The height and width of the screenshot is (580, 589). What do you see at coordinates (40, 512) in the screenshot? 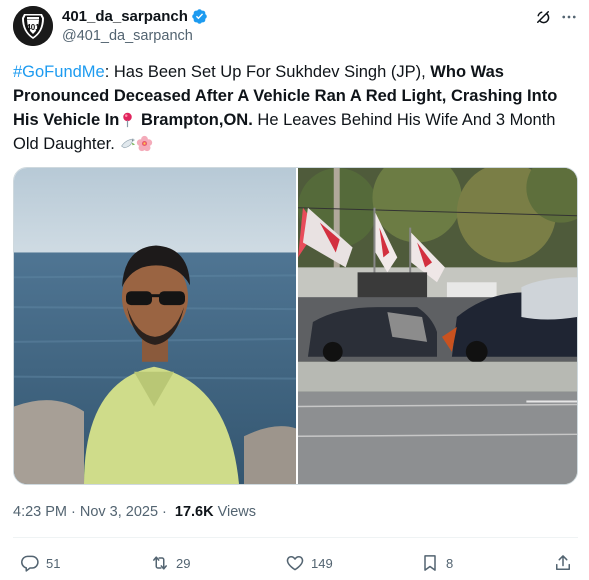
I see `tweet-time: 4:23 PM` at bounding box center [40, 512].